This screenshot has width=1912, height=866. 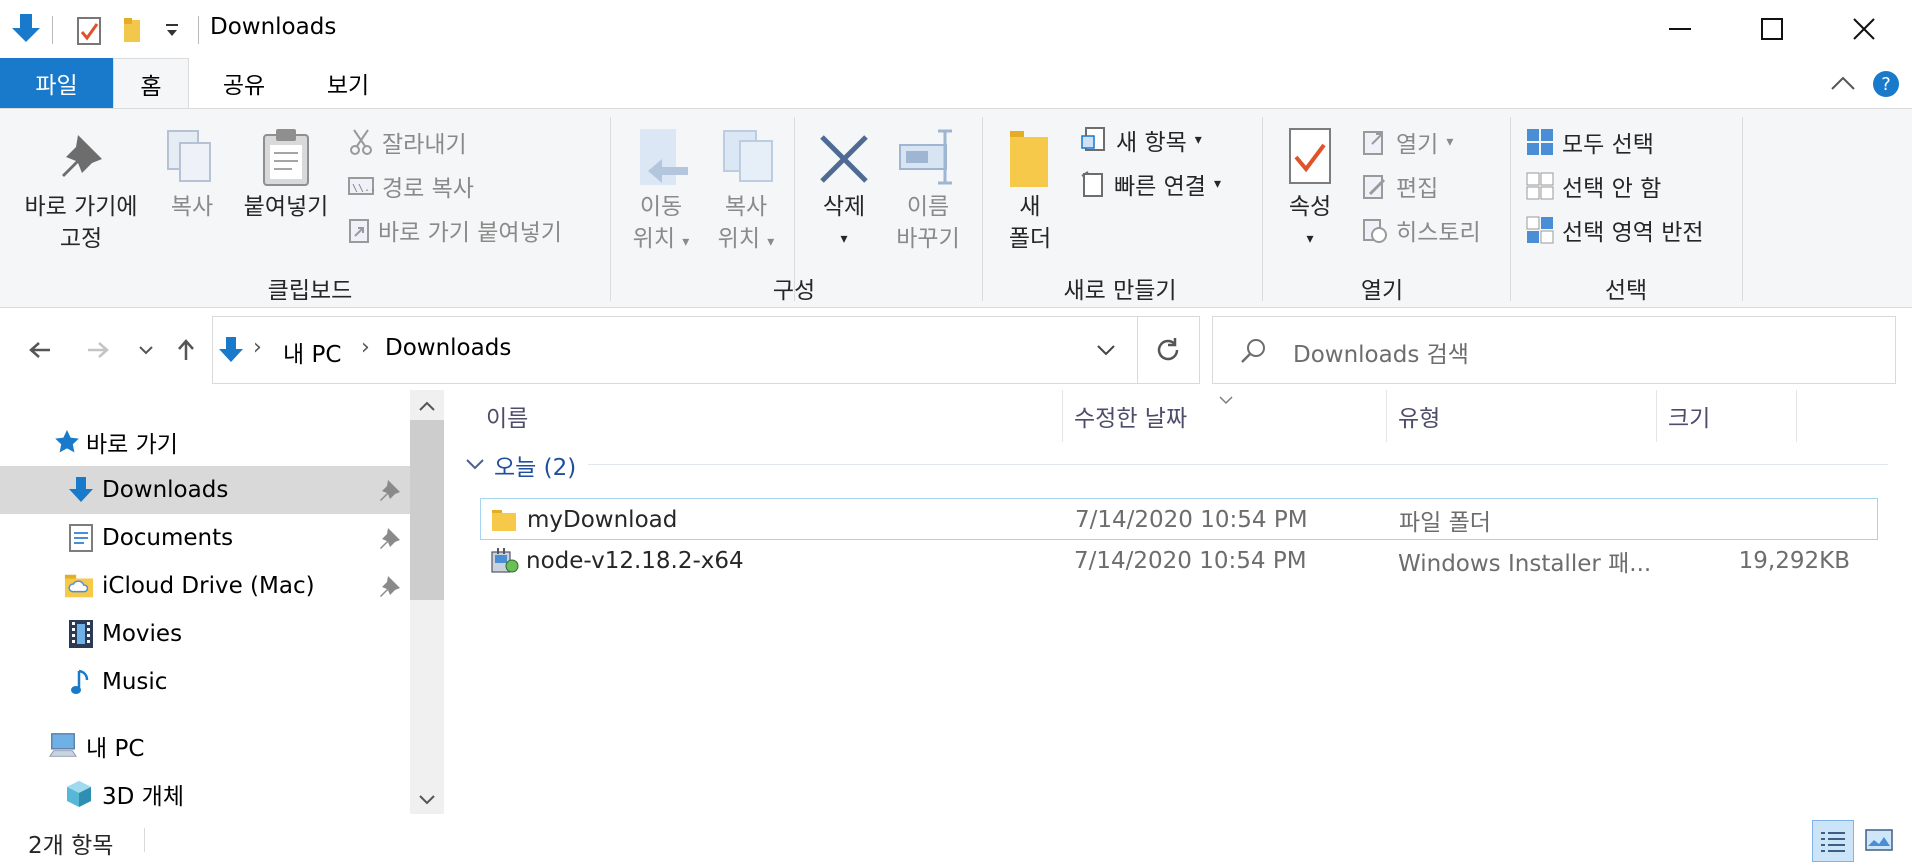 What do you see at coordinates (746, 224) in the screenshot?
I see `copy-to-button: 복사 위치 ▾` at bounding box center [746, 224].